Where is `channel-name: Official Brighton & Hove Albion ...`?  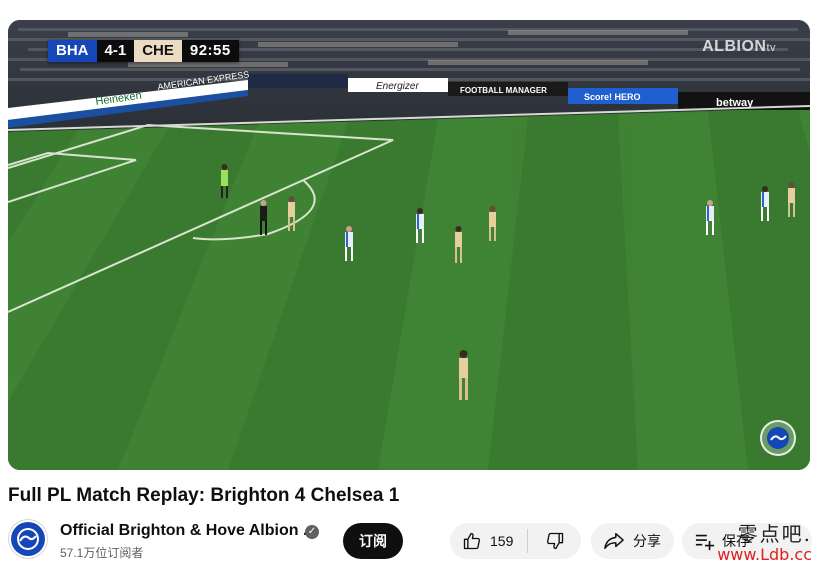 channel-name: Official Brighton & Hove Albion ... is located at coordinates (188, 531).